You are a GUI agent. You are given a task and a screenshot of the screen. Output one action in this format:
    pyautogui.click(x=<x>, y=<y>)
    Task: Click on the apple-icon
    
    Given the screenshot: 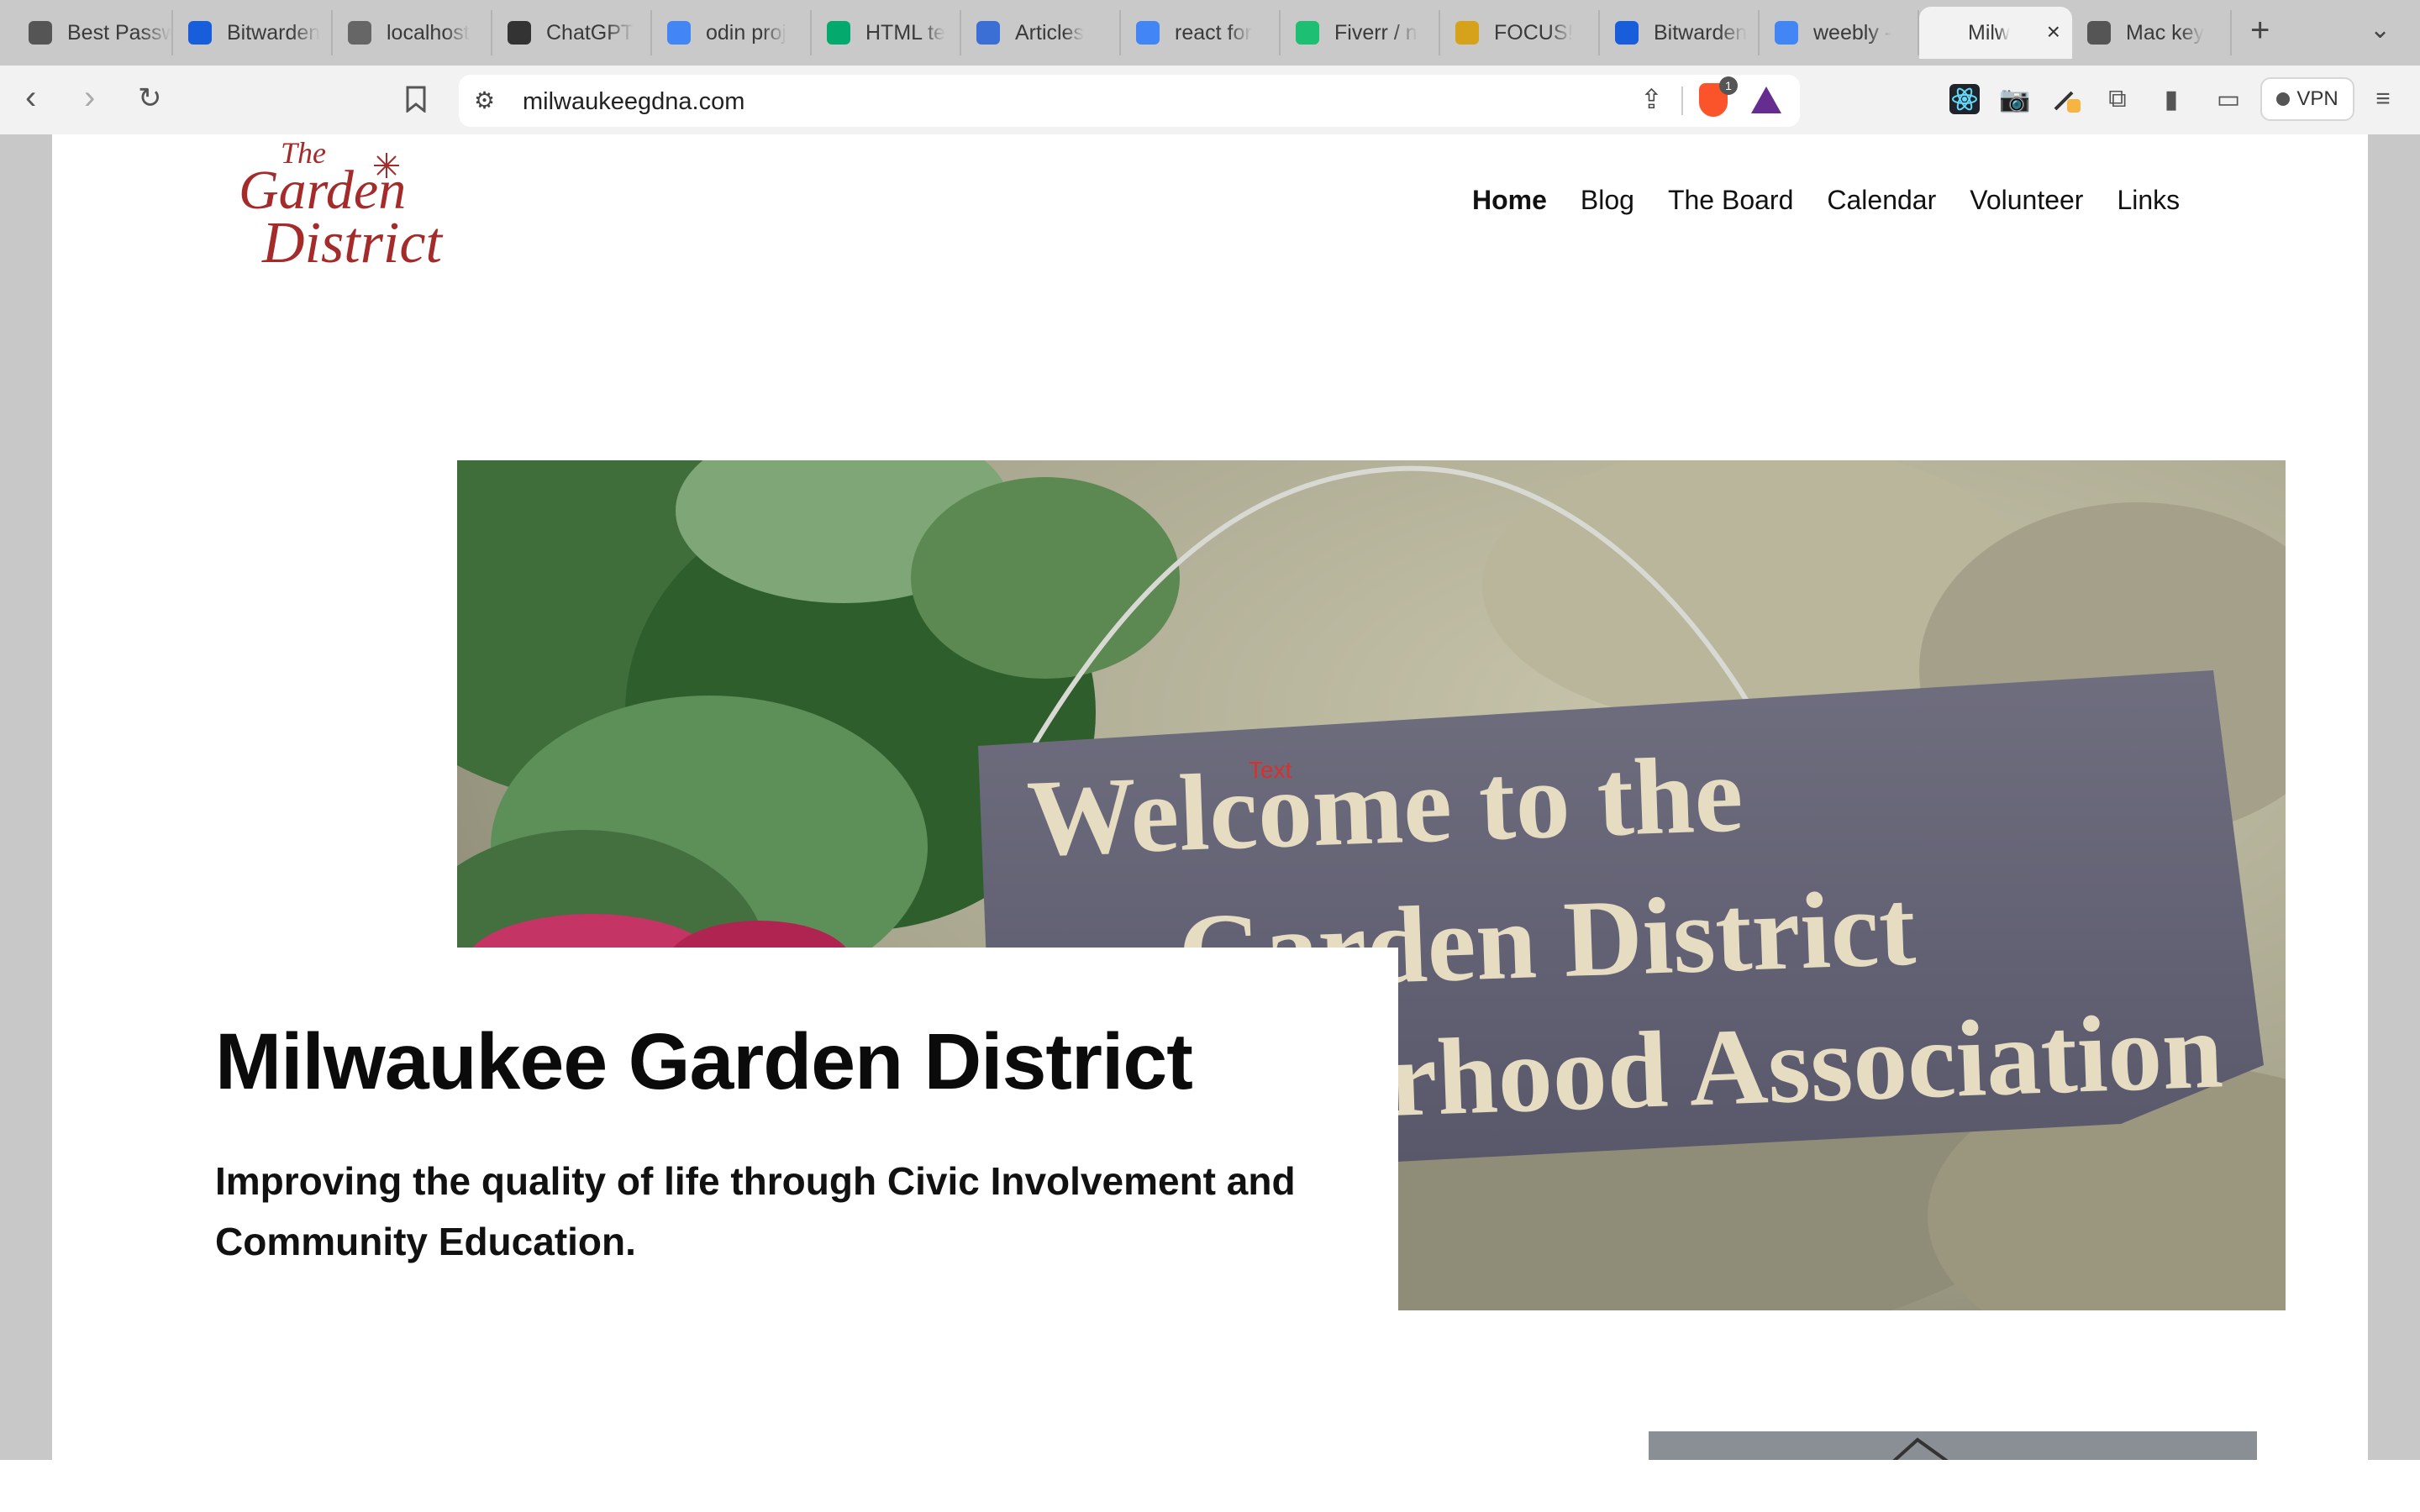 What is the action you would take?
    pyautogui.click(x=2099, y=33)
    